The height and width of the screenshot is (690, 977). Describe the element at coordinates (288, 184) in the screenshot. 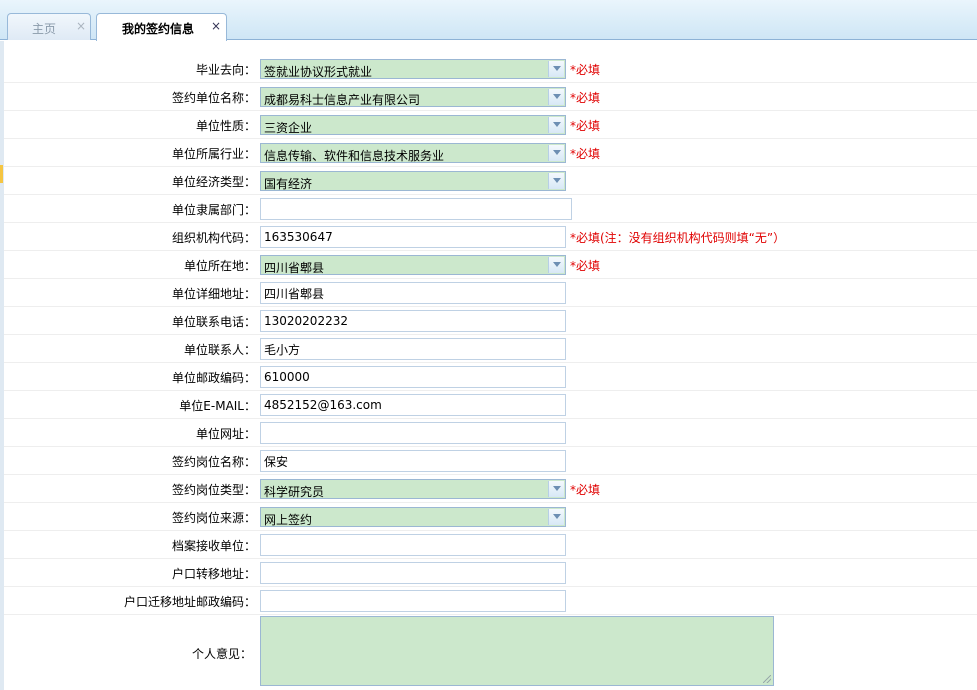

I see `select-value: 国有经济` at that location.